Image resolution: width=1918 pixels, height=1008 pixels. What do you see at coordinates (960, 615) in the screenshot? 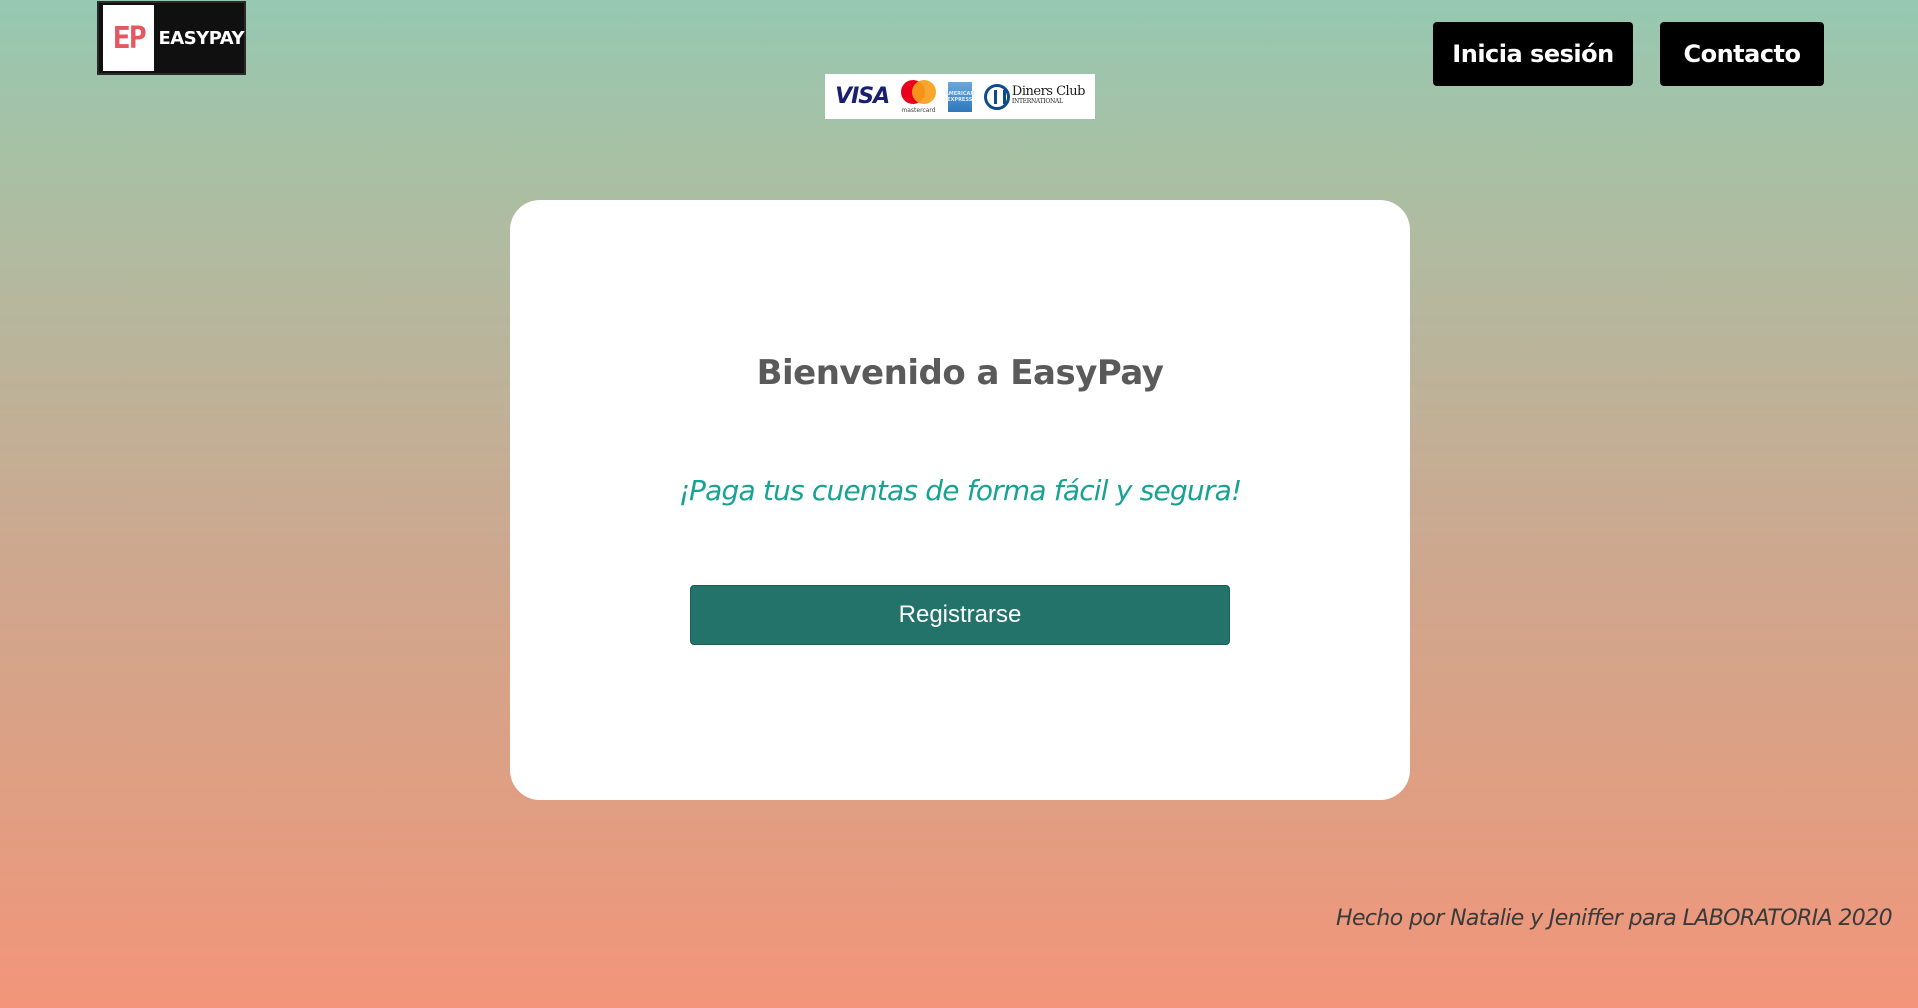
I see `register-button: Registrarse` at bounding box center [960, 615].